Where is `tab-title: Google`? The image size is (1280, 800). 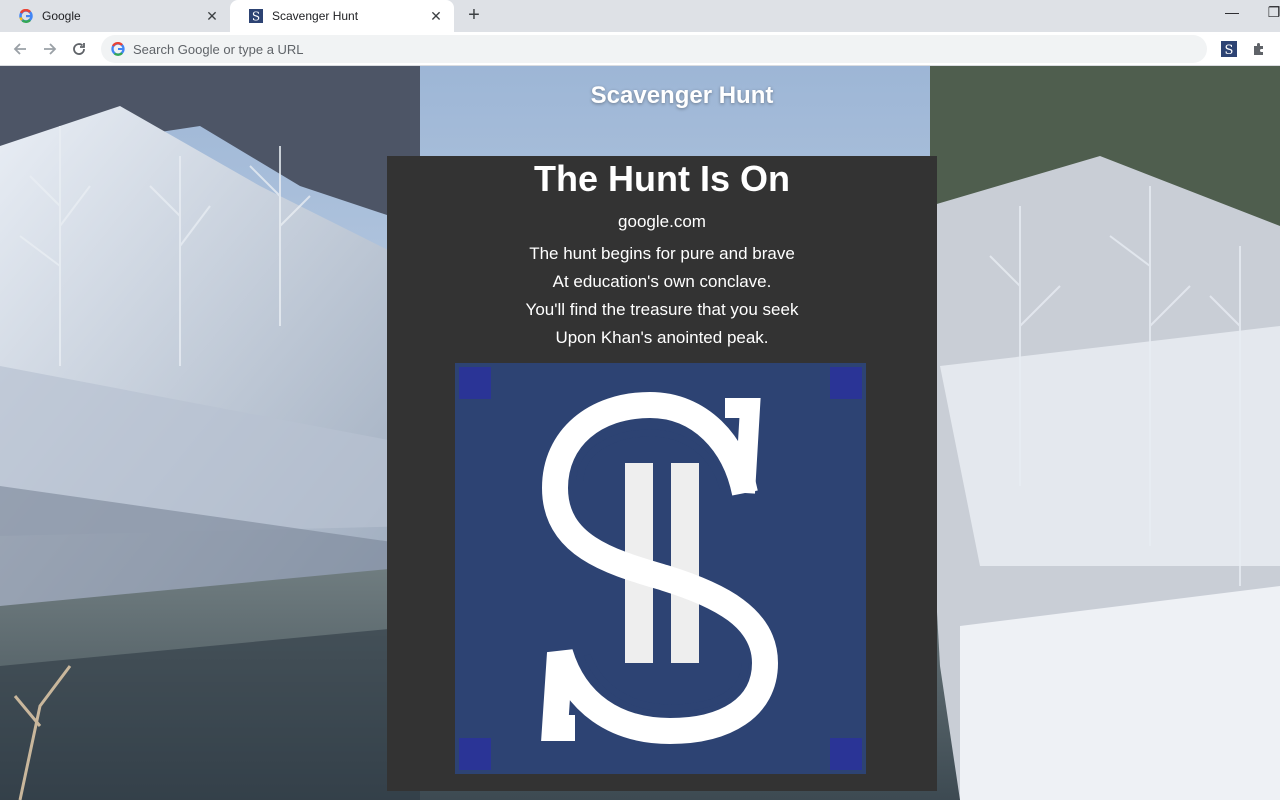 tab-title: Google is located at coordinates (61, 16).